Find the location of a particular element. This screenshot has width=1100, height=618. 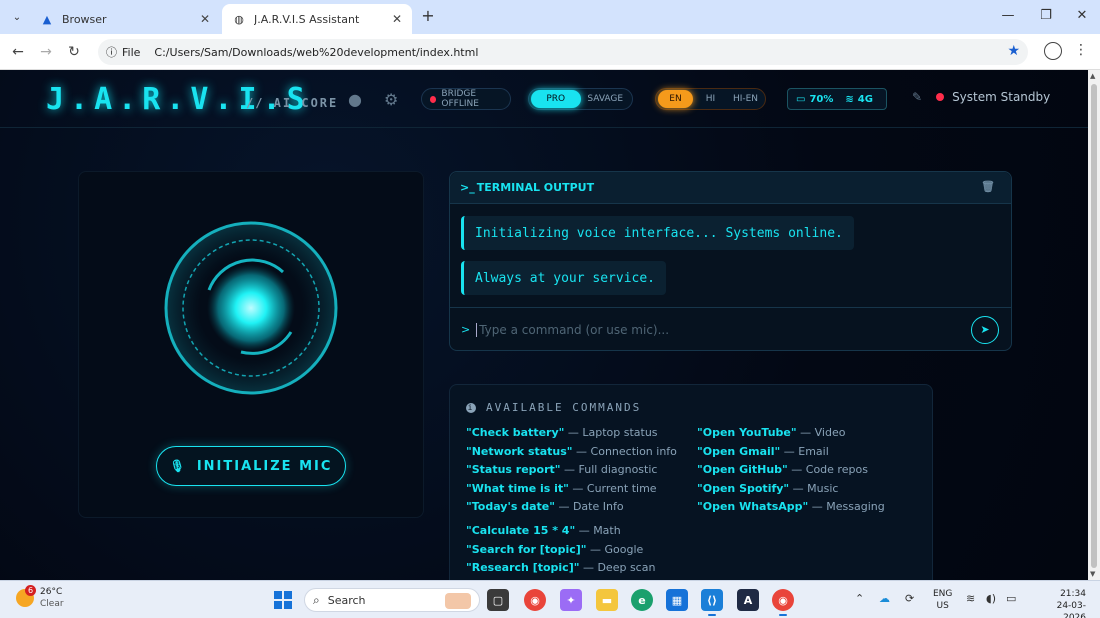

task-view-icon: ▢ is located at coordinates (498, 600).